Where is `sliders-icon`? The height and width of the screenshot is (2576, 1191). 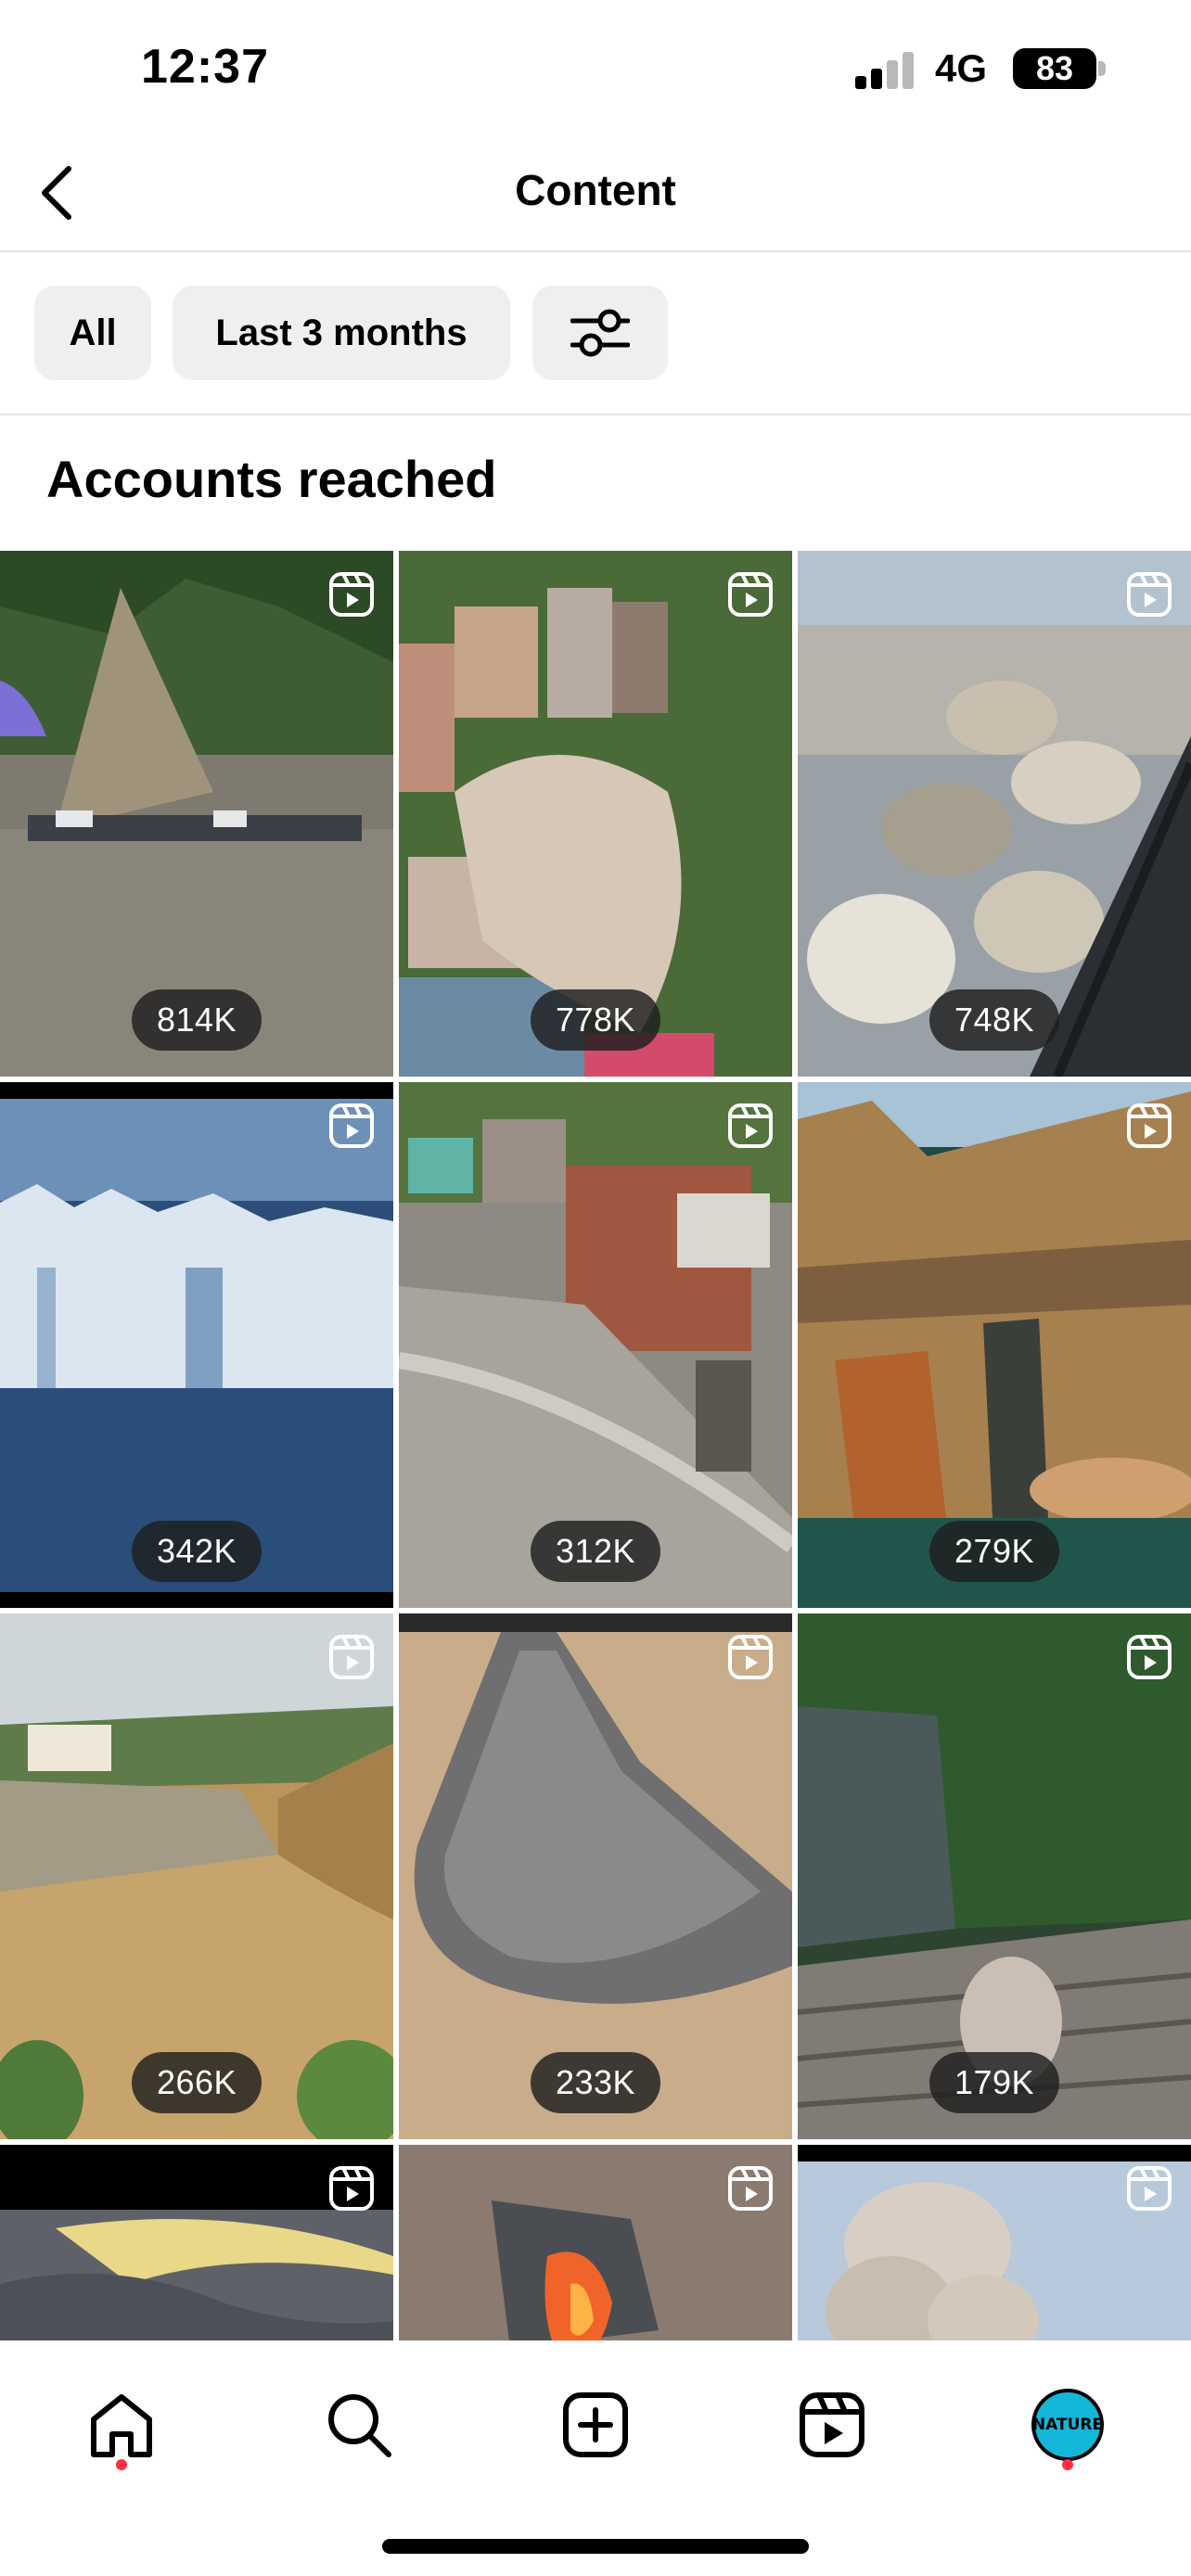 sliders-icon is located at coordinates (600, 333).